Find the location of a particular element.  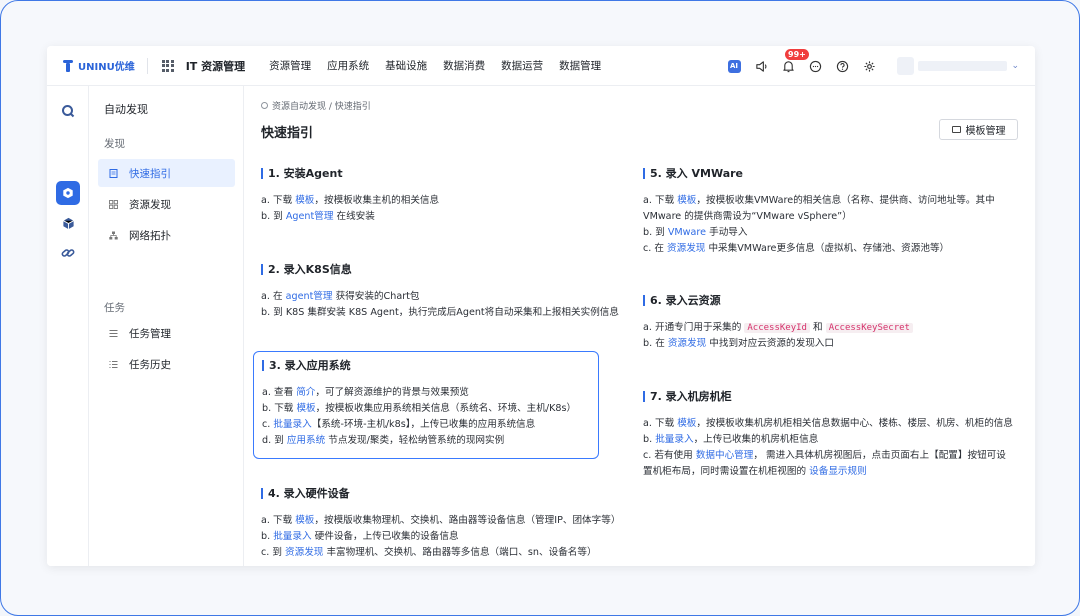

ai-assistant-button: AI is located at coordinates (734, 66).